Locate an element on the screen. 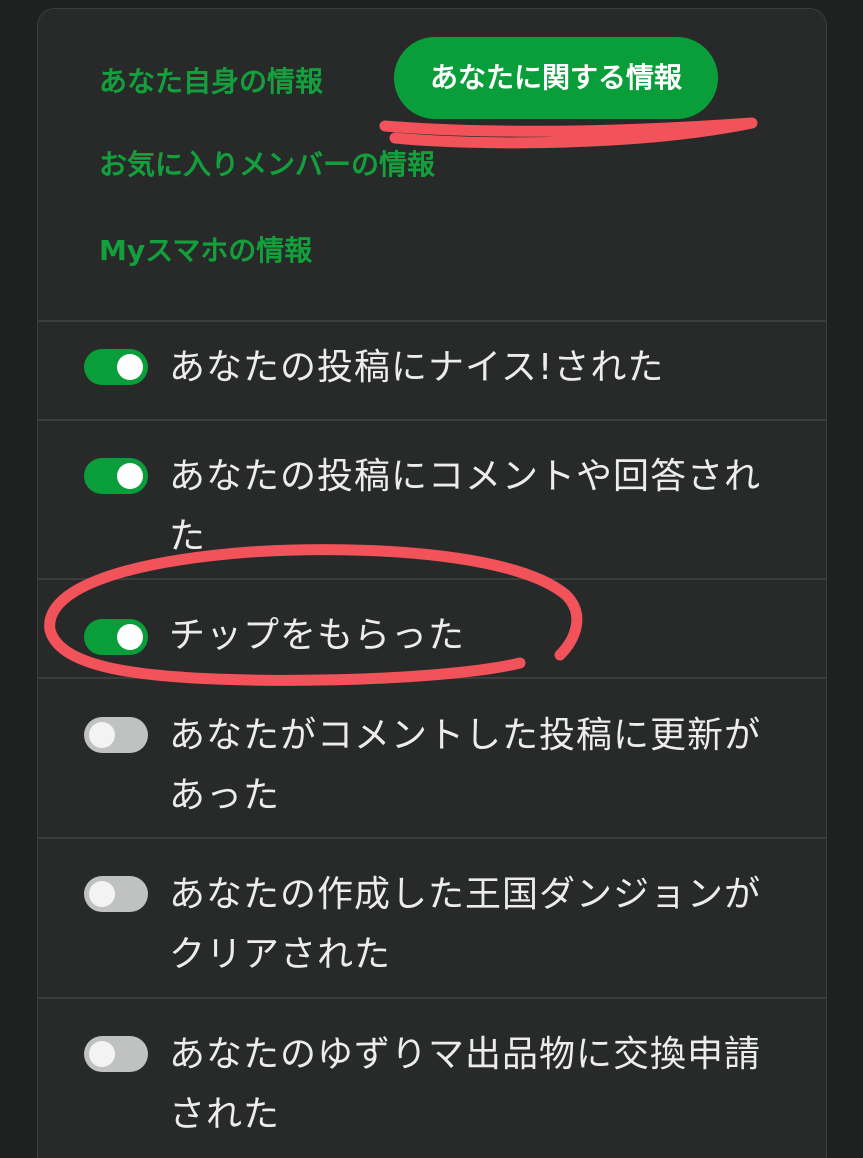 Image resolution: width=863 pixels, height=1158 pixels. tab-my-smartphone-info: Myスマホの情報 is located at coordinates (205, 251).